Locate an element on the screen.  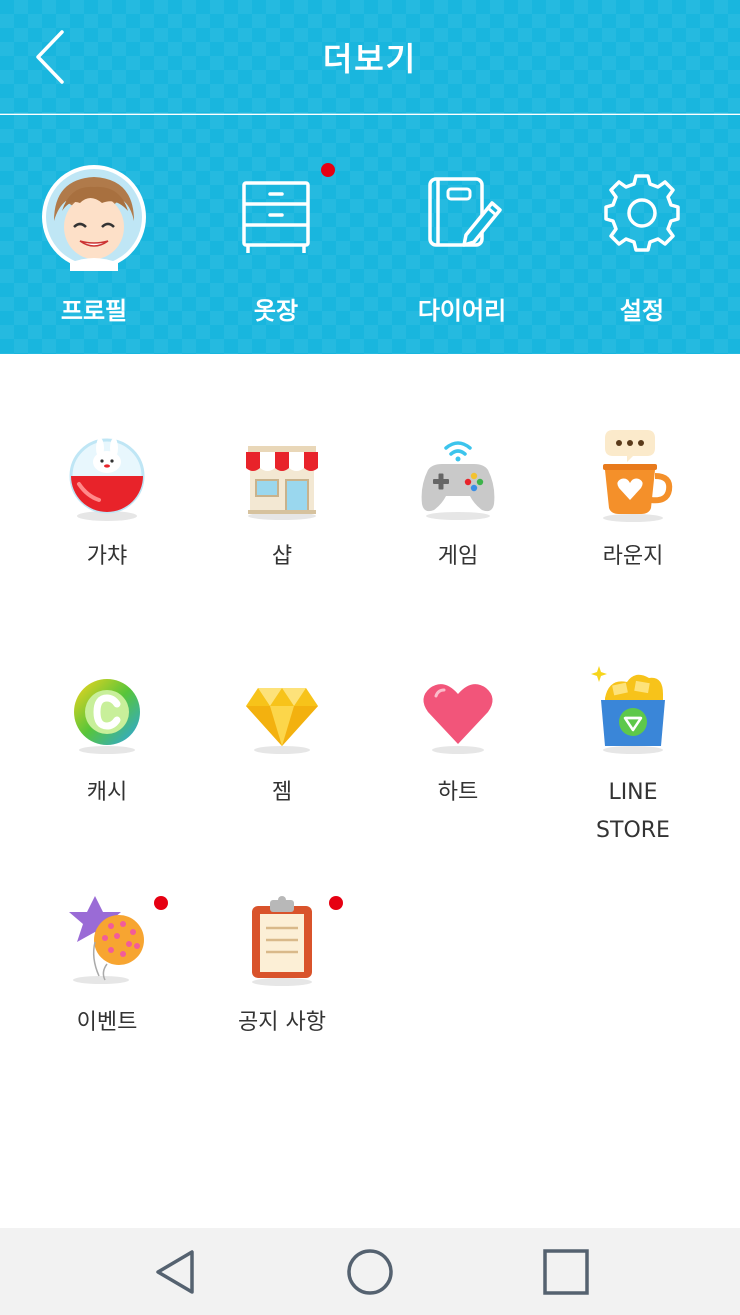
menu-item-label: 젬 is located at coordinates (282, 792).